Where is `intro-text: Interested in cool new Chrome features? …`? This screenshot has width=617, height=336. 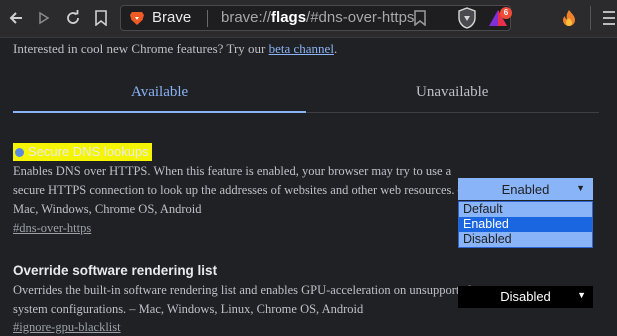
intro-text: Interested in cool new Chrome features? … is located at coordinates (175, 48).